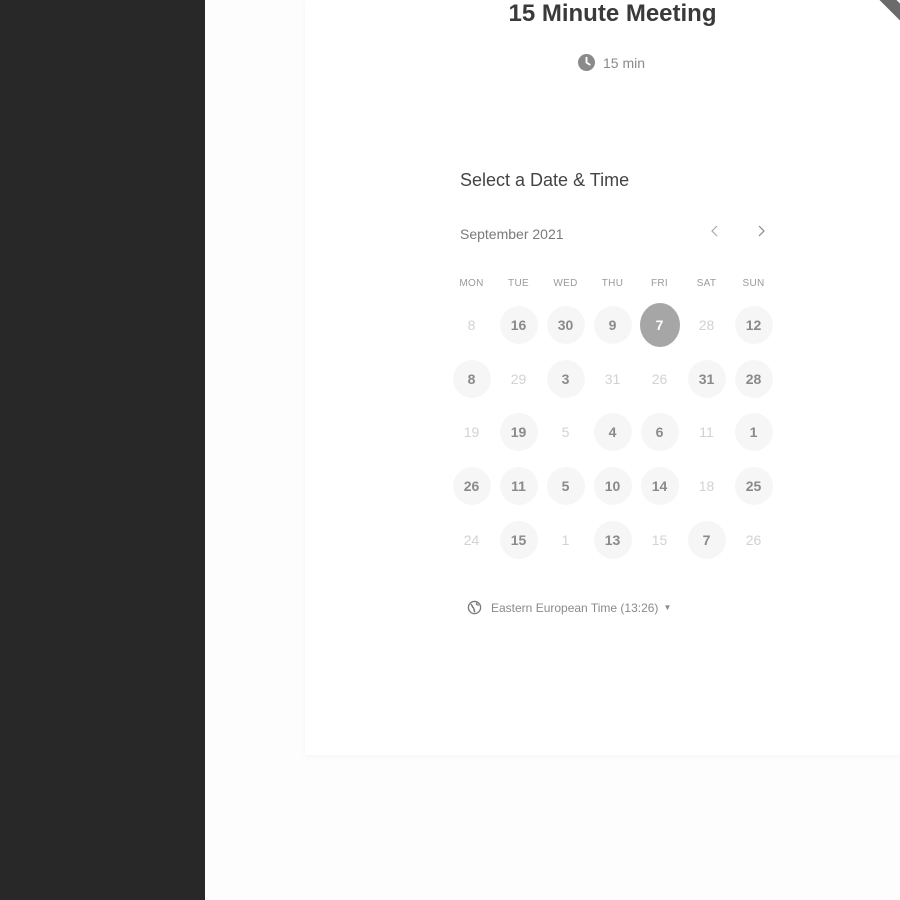 This screenshot has width=900, height=900. I want to click on weekday-label: SAT, so click(706, 283).